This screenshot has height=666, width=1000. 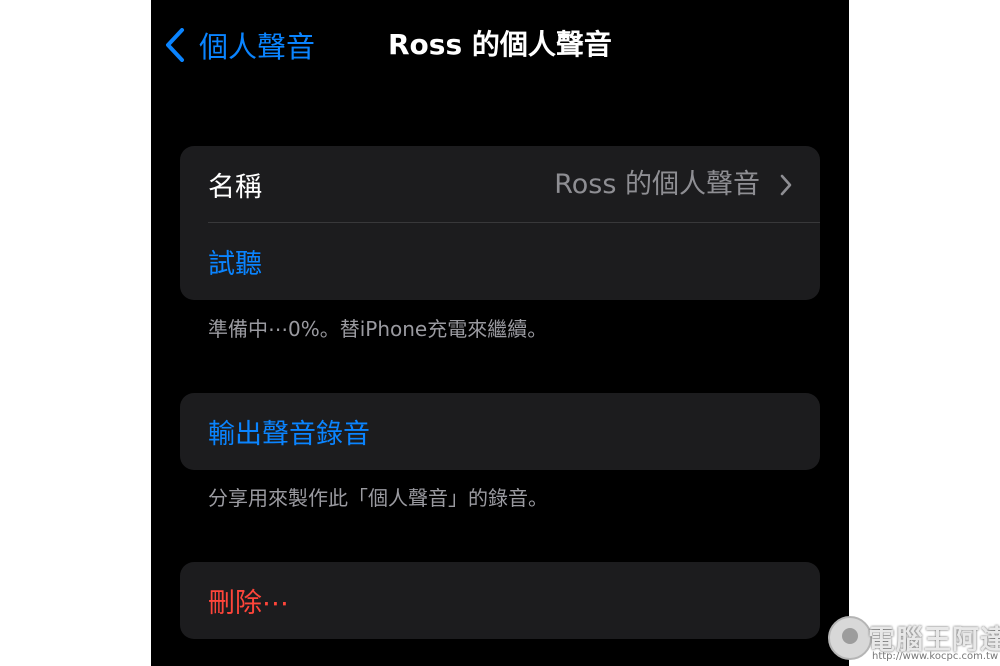 What do you see at coordinates (935, 656) in the screenshot?
I see `watermark-url: http://www.kocpc.com.tw` at bounding box center [935, 656].